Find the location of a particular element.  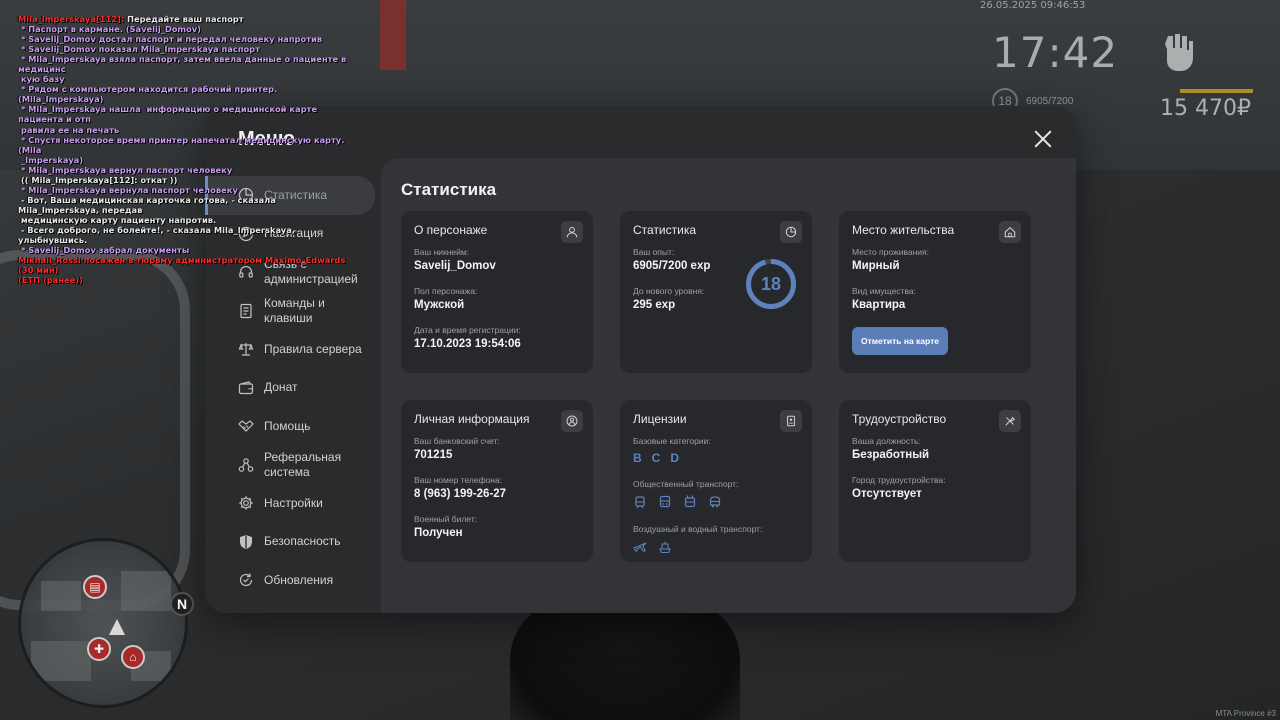

sidebar-item-label: Команды и клавиши is located at coordinates (294, 310).